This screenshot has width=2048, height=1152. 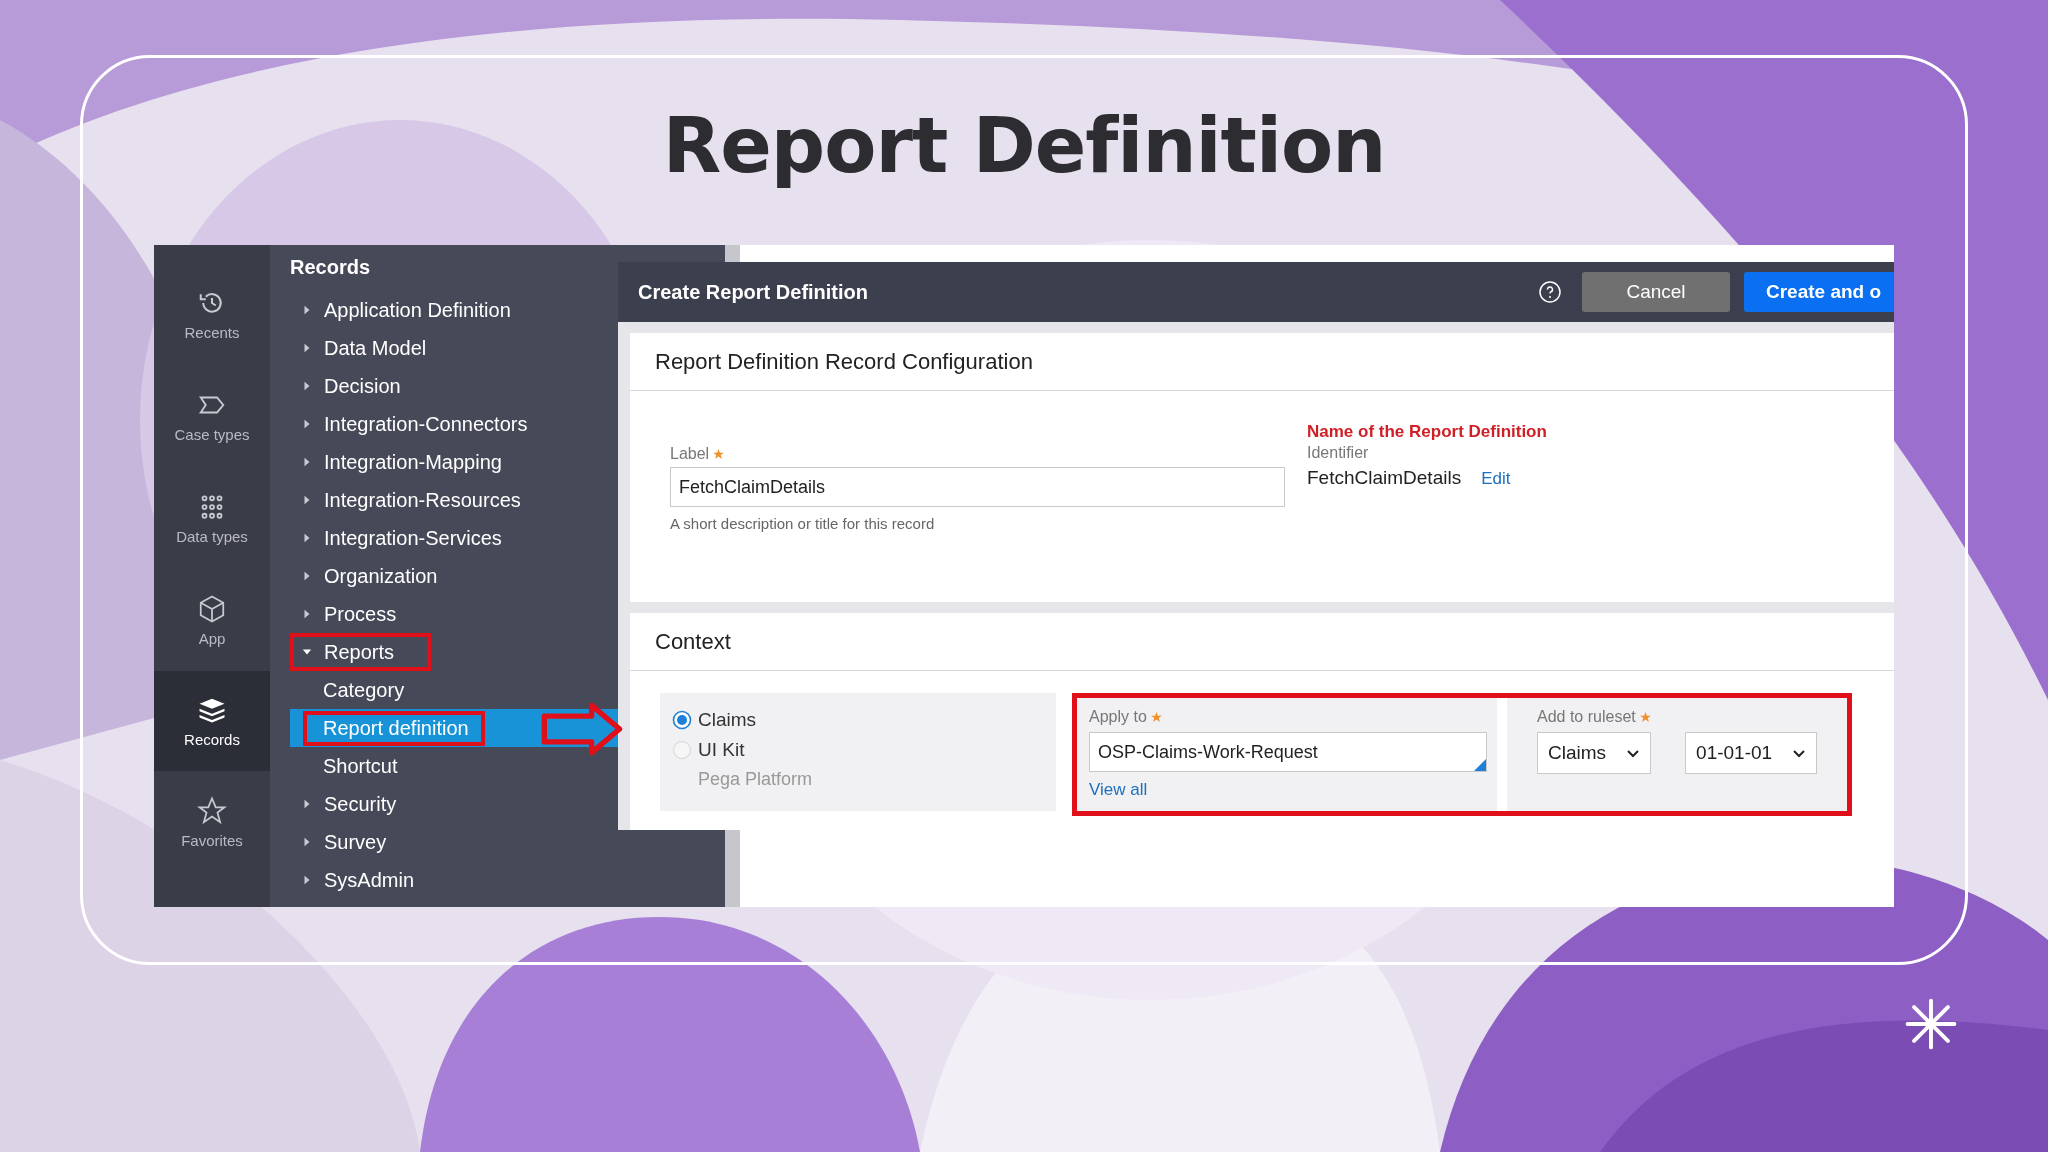 I want to click on rail-item: Favorites, so click(x=212, y=822).